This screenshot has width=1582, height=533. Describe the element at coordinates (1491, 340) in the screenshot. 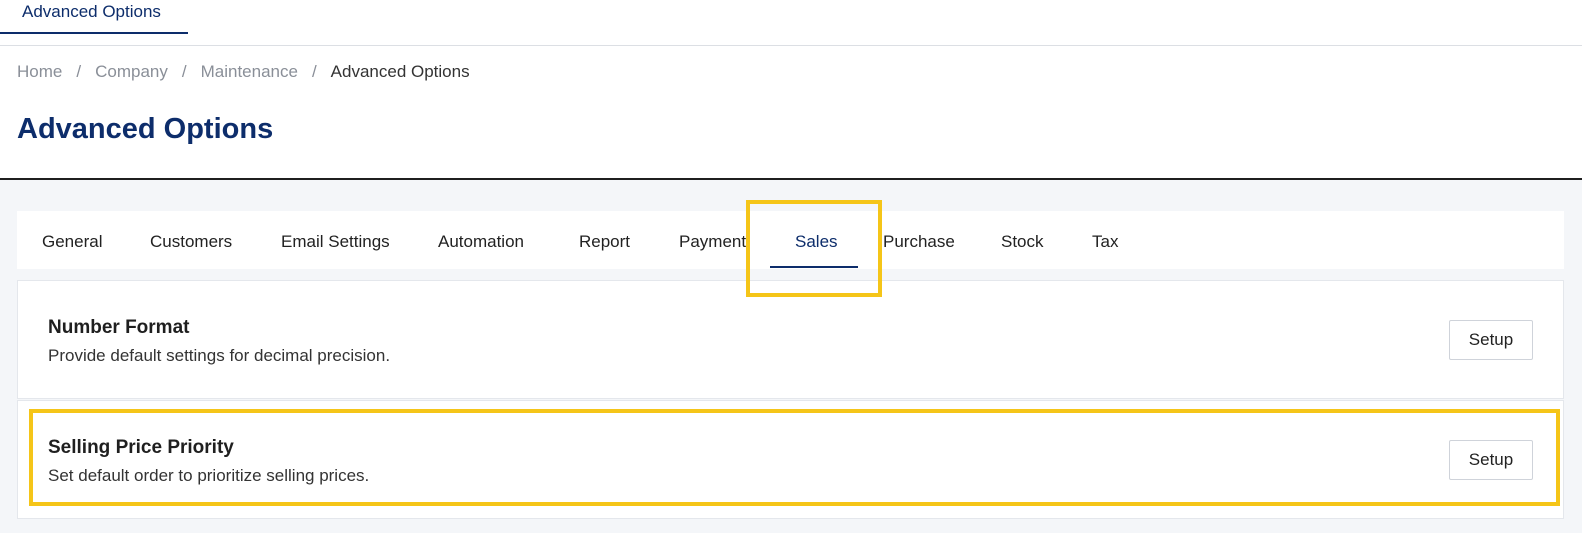

I see `number-format-setup-button: Setup` at that location.